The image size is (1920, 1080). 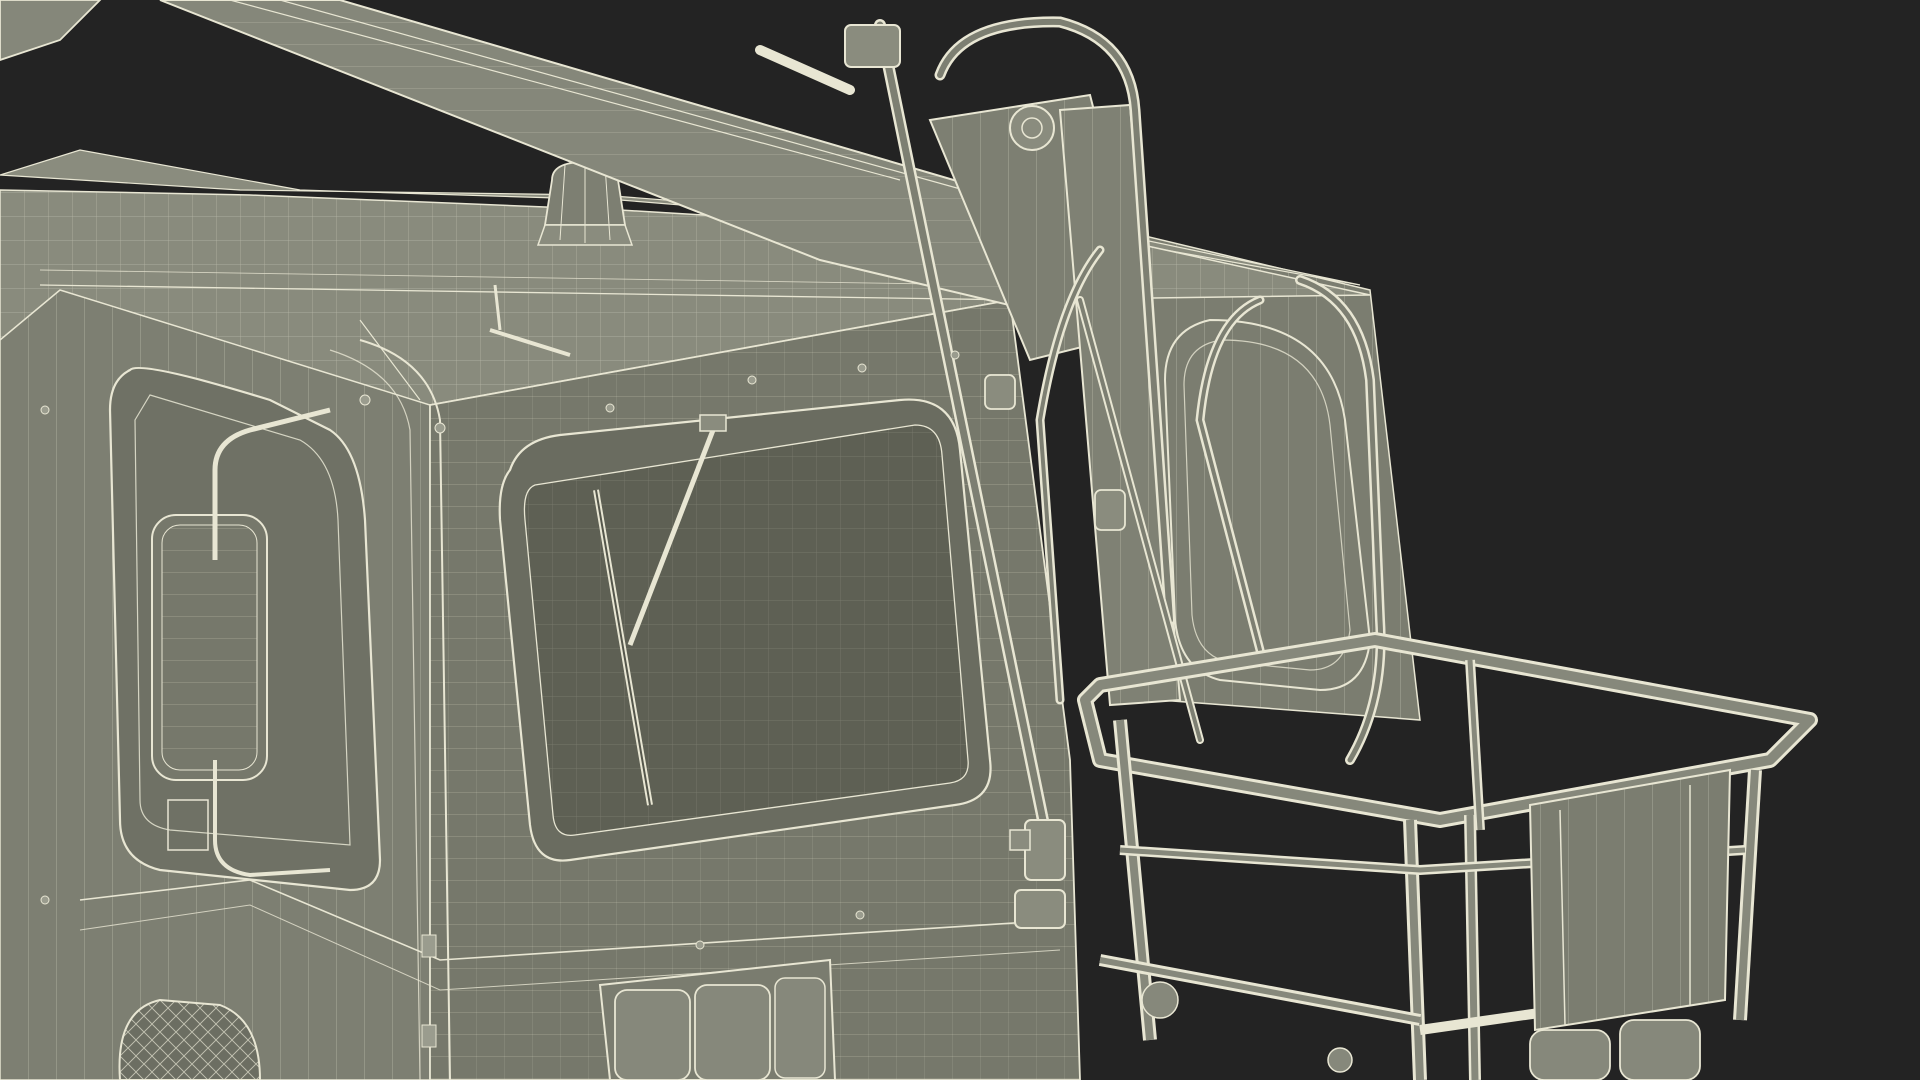 What do you see at coordinates (1630, 924) in the screenshot?
I see `control-box` at bounding box center [1630, 924].